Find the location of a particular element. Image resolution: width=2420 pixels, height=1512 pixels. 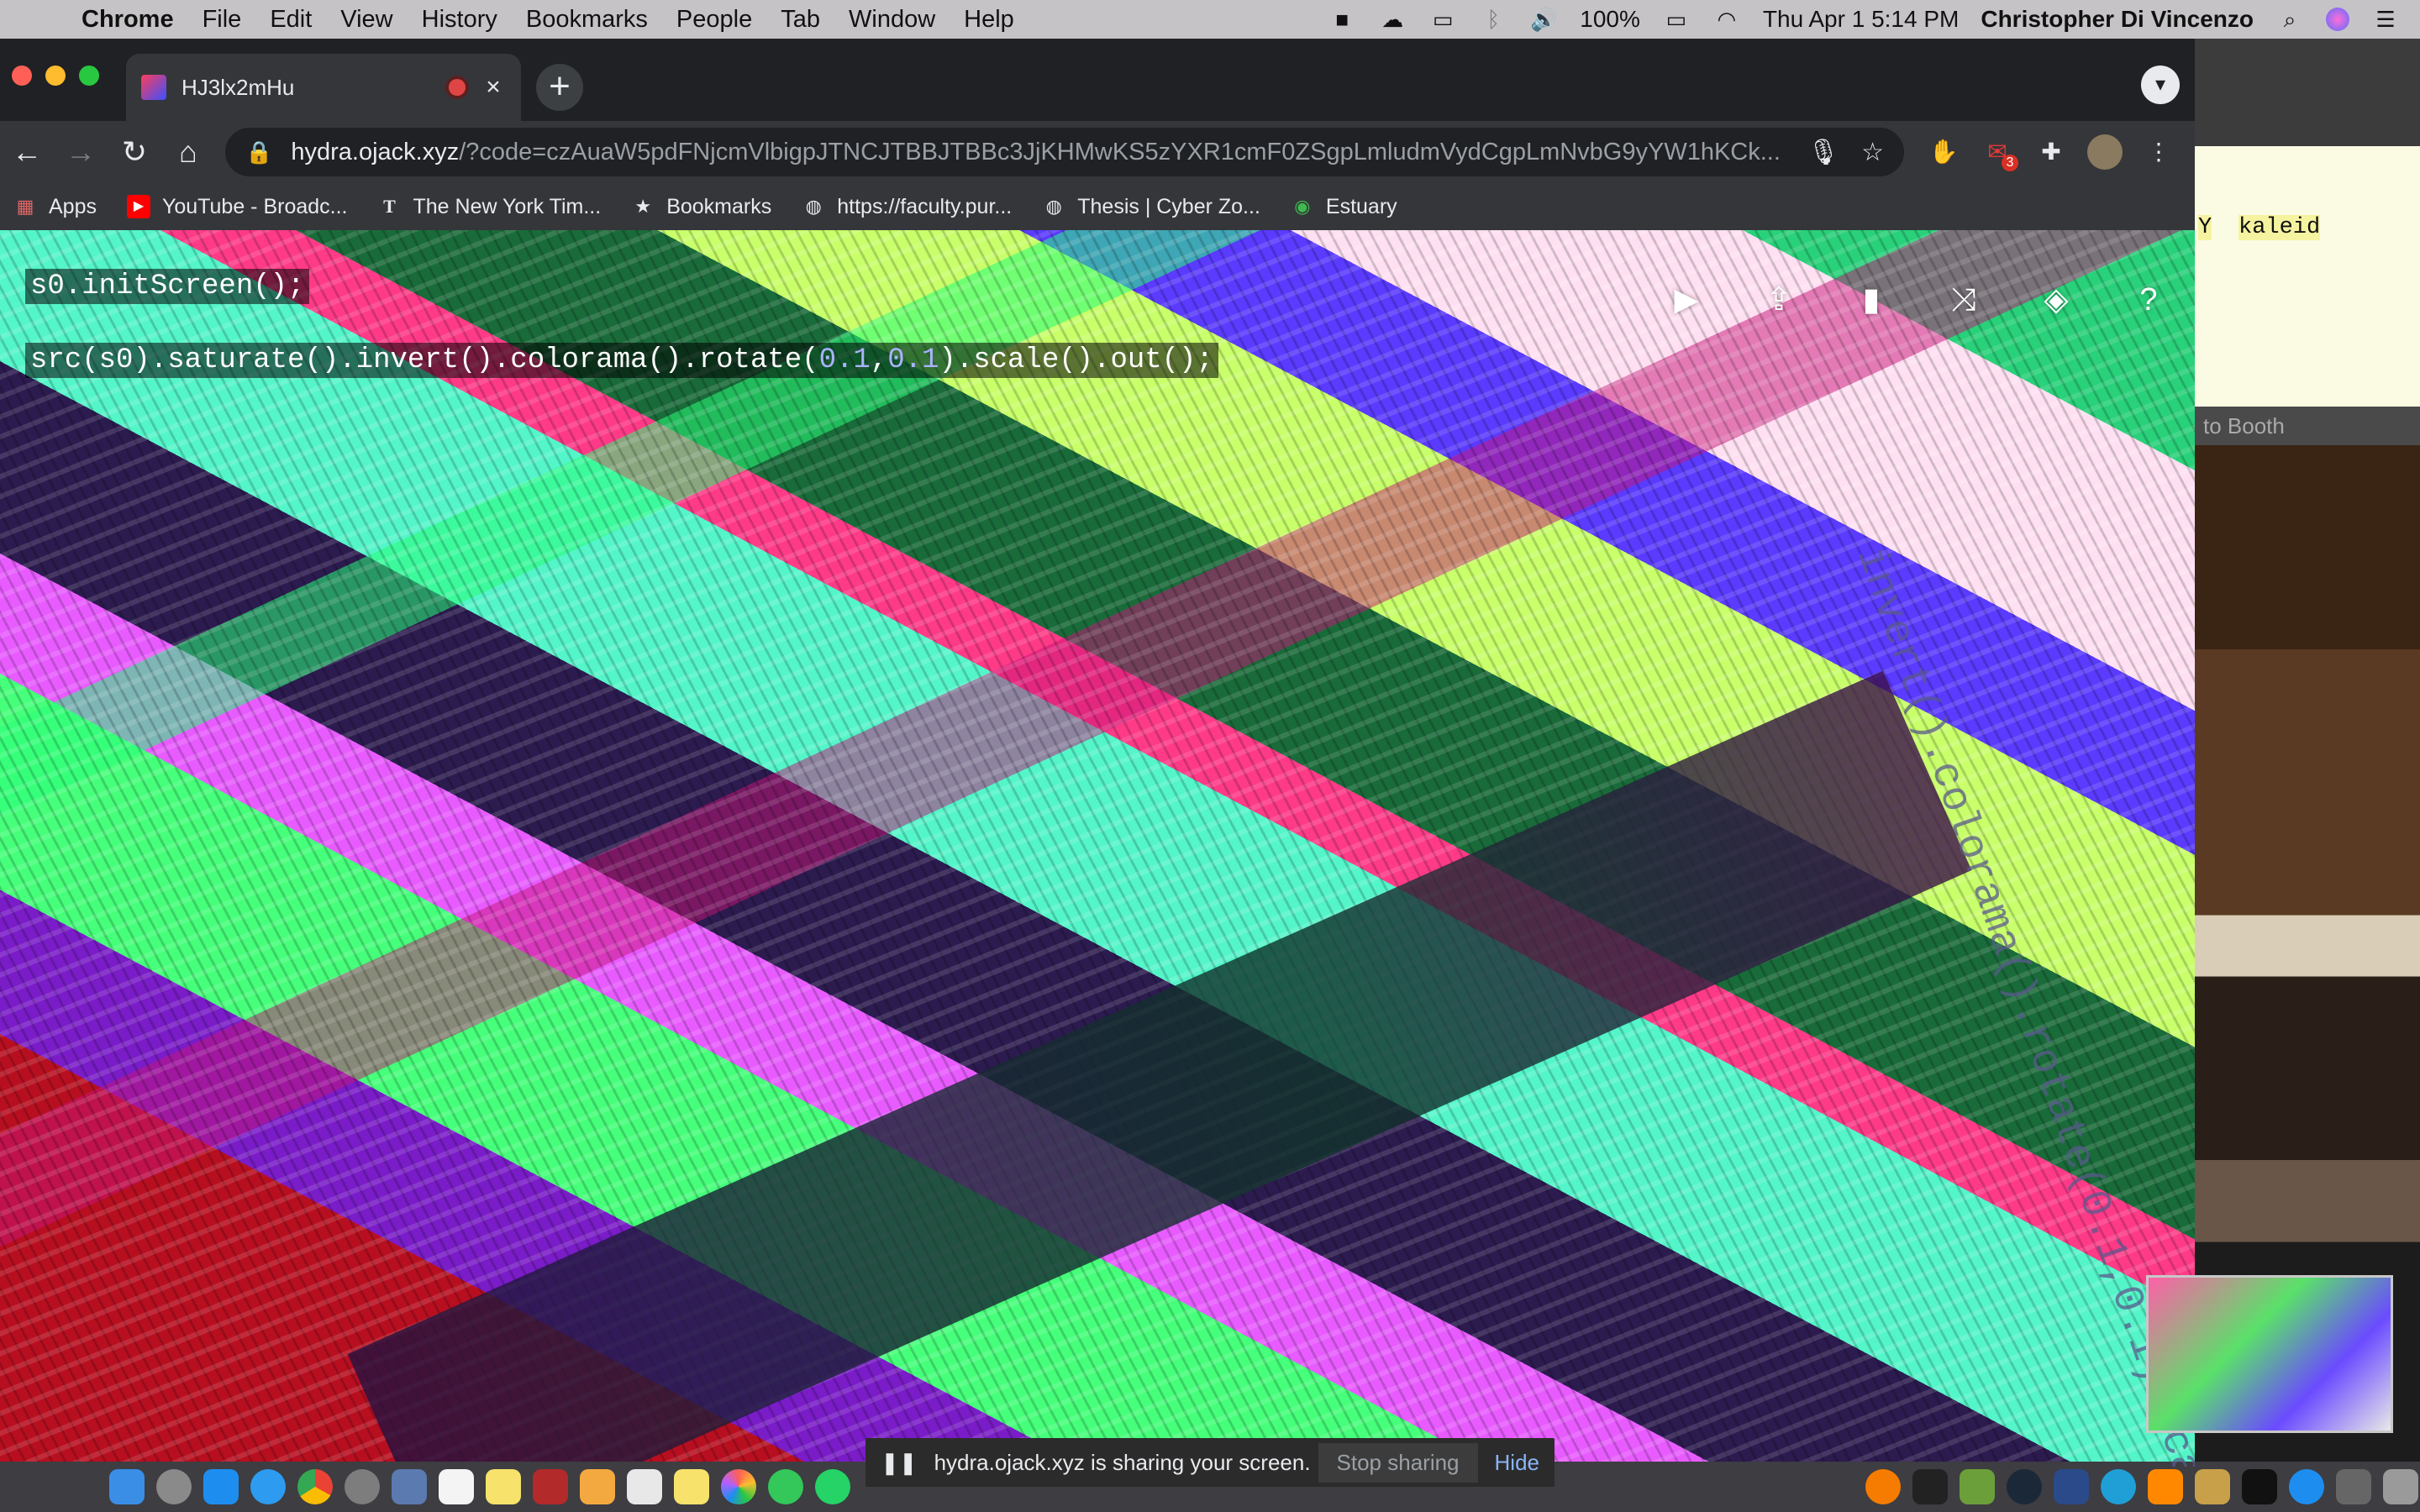

extensions-puzzle-icon: ✚ is located at coordinates (2051, 152).